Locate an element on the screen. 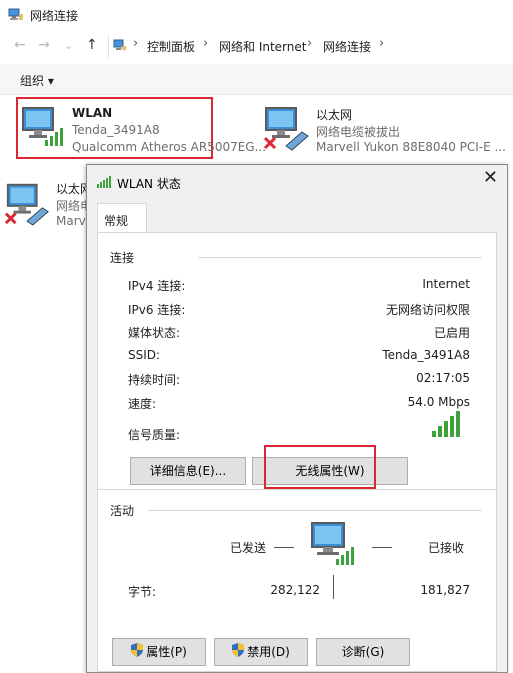 Image resolution: width=513 pixels, height=673 pixels. adapter-name: WLAN is located at coordinates (92, 113).